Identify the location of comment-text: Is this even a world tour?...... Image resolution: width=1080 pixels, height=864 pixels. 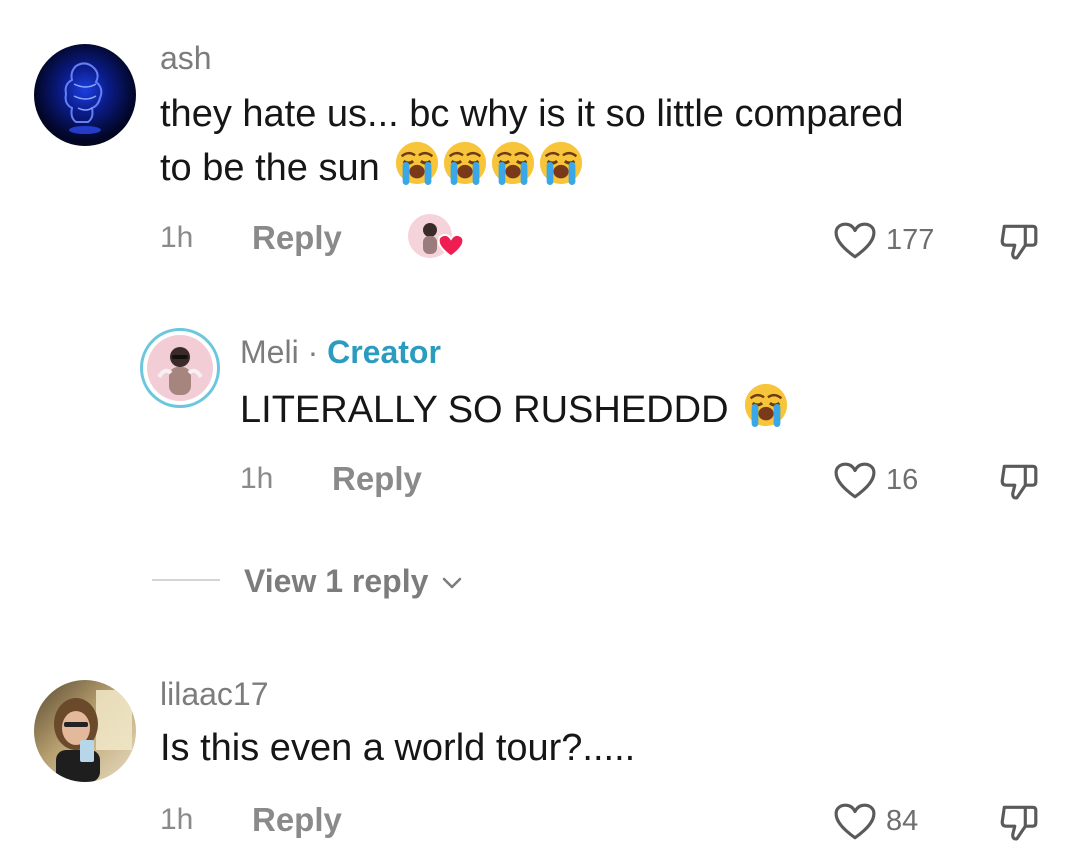
(398, 748).